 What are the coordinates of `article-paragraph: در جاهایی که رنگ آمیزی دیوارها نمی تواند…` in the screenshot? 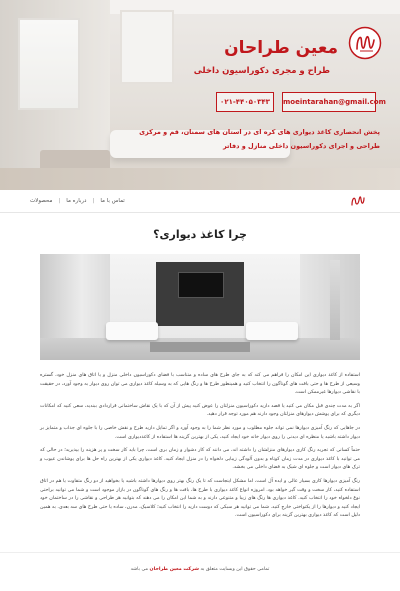 It's located at (200, 432).